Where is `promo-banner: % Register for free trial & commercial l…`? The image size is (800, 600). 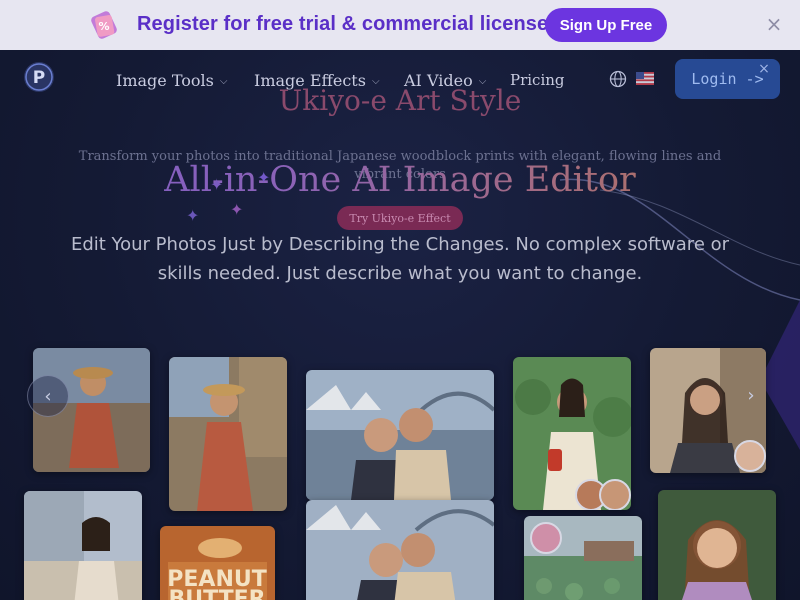 promo-banner: % Register for free trial & commercial l… is located at coordinates (400, 25).